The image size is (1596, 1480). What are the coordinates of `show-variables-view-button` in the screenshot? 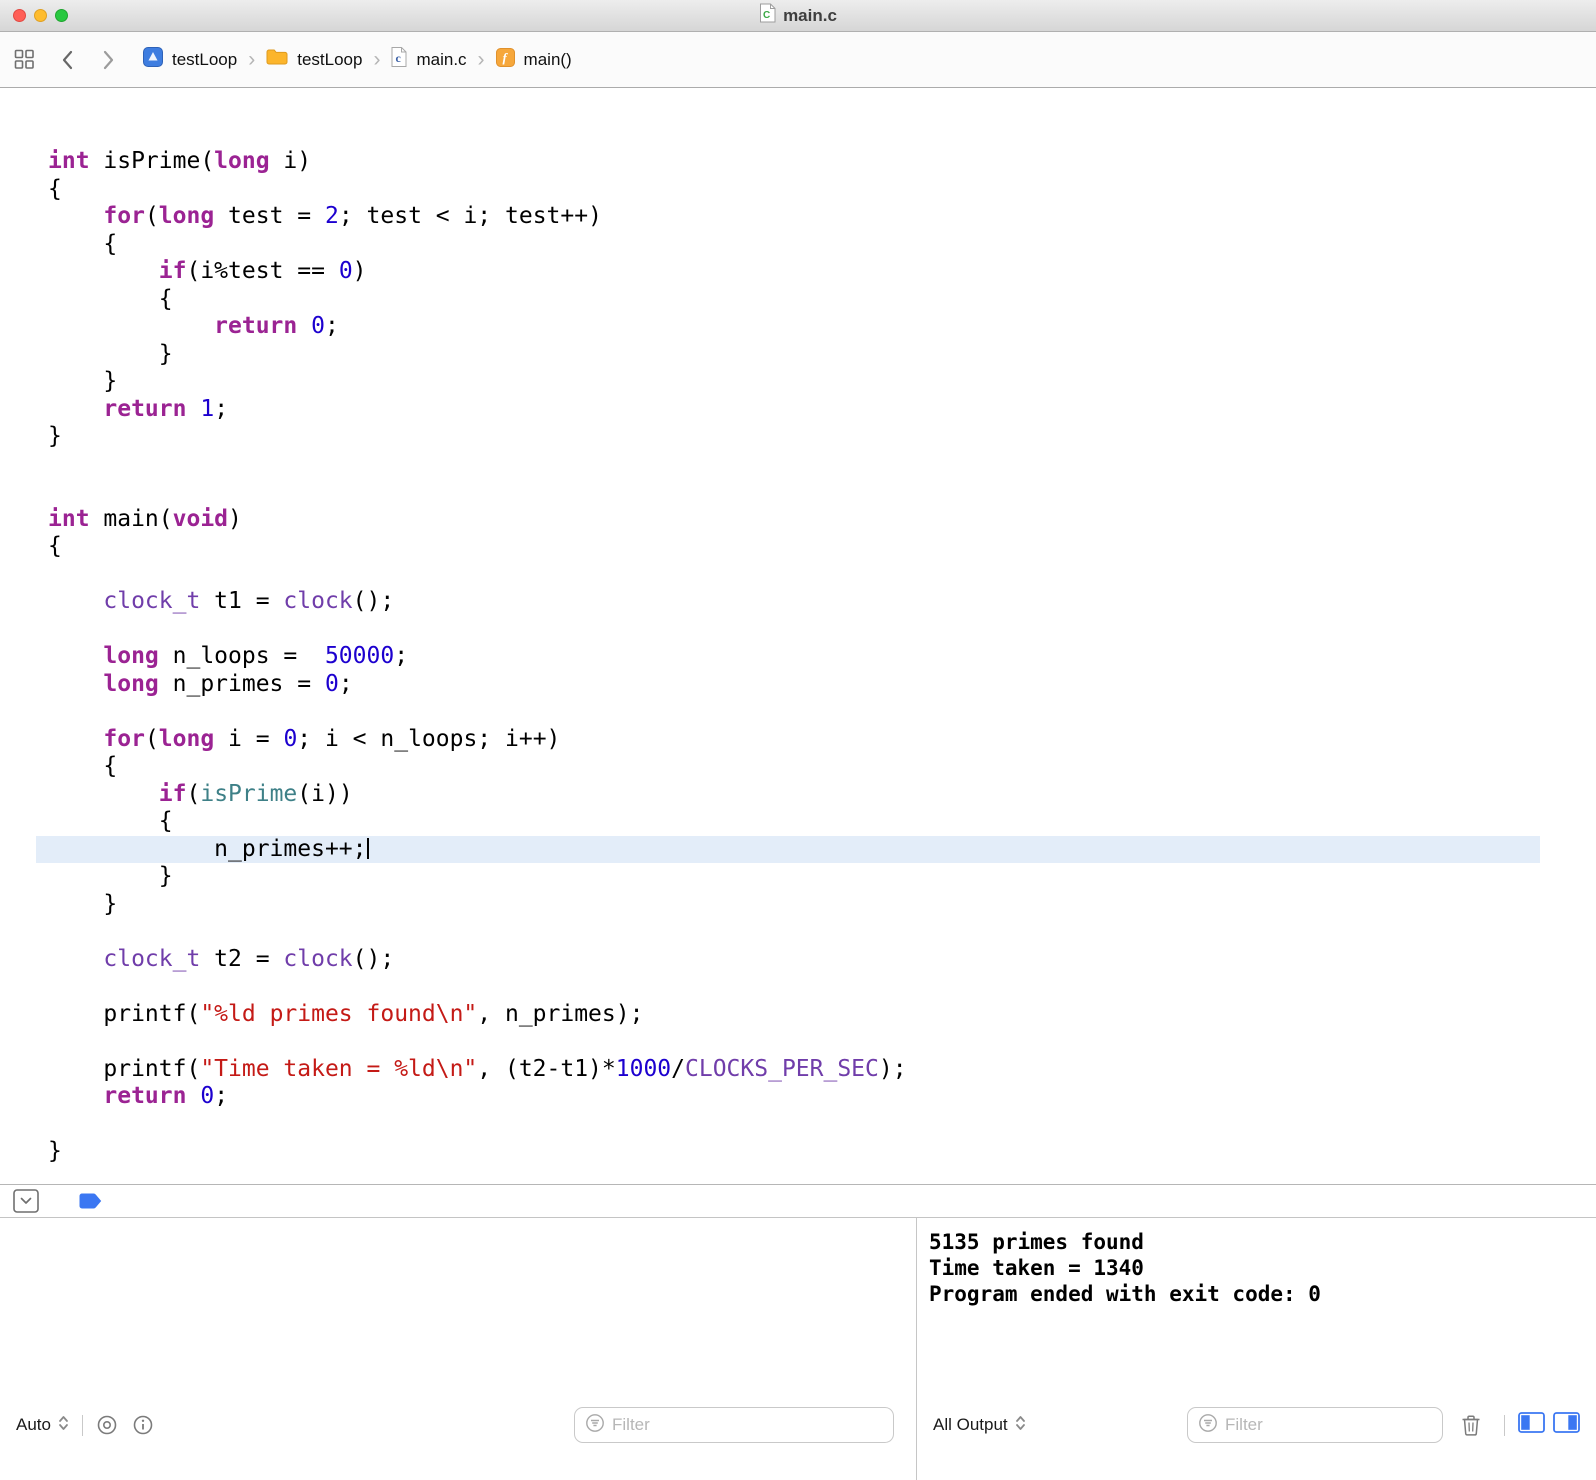 It's located at (1531, 1425).